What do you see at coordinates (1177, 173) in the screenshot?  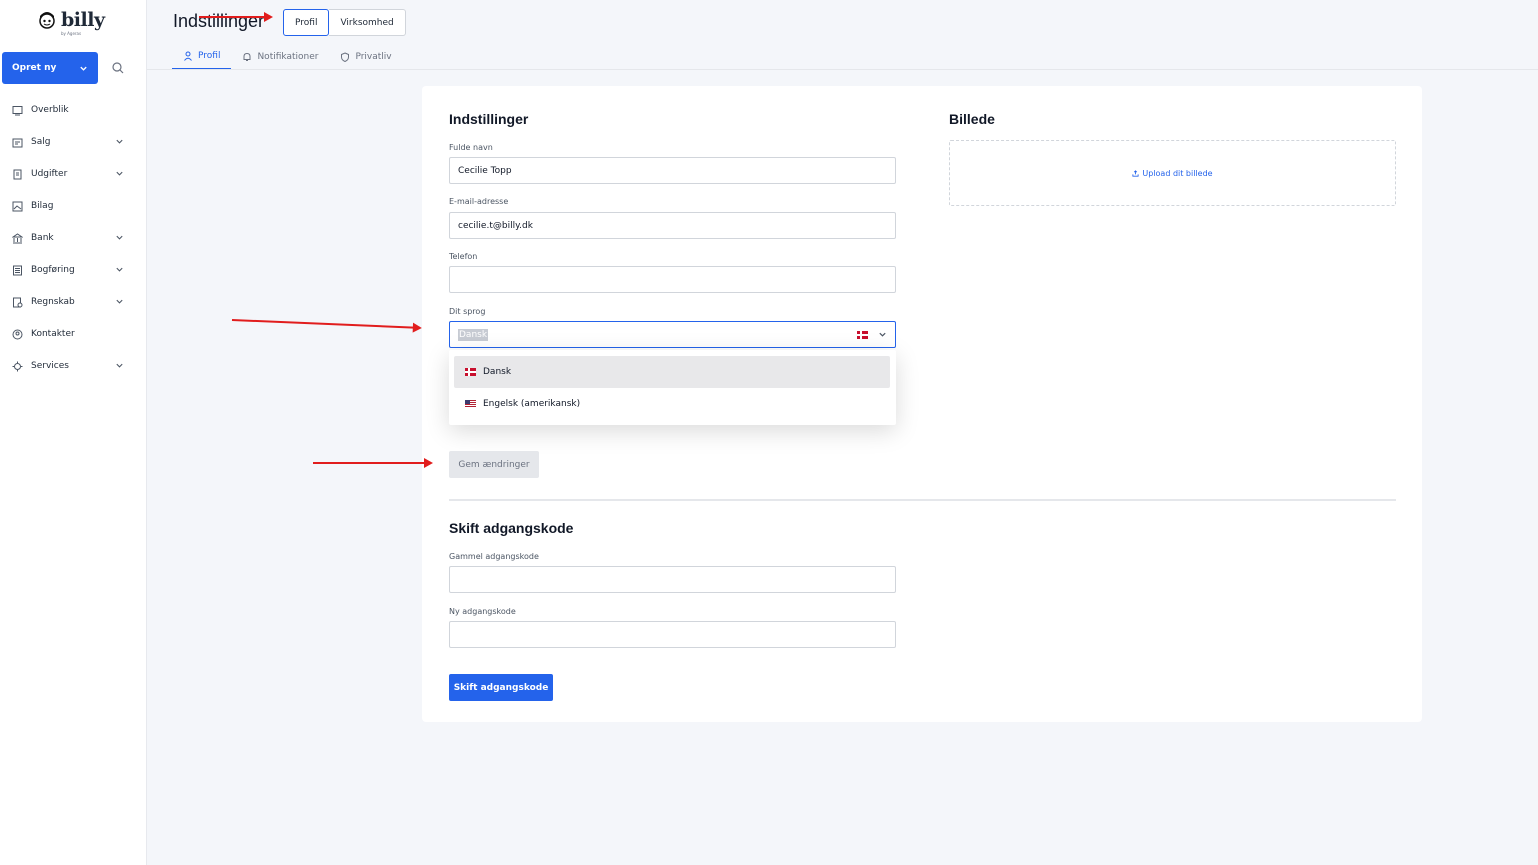 I see `upload-label: Upload dit billede` at bounding box center [1177, 173].